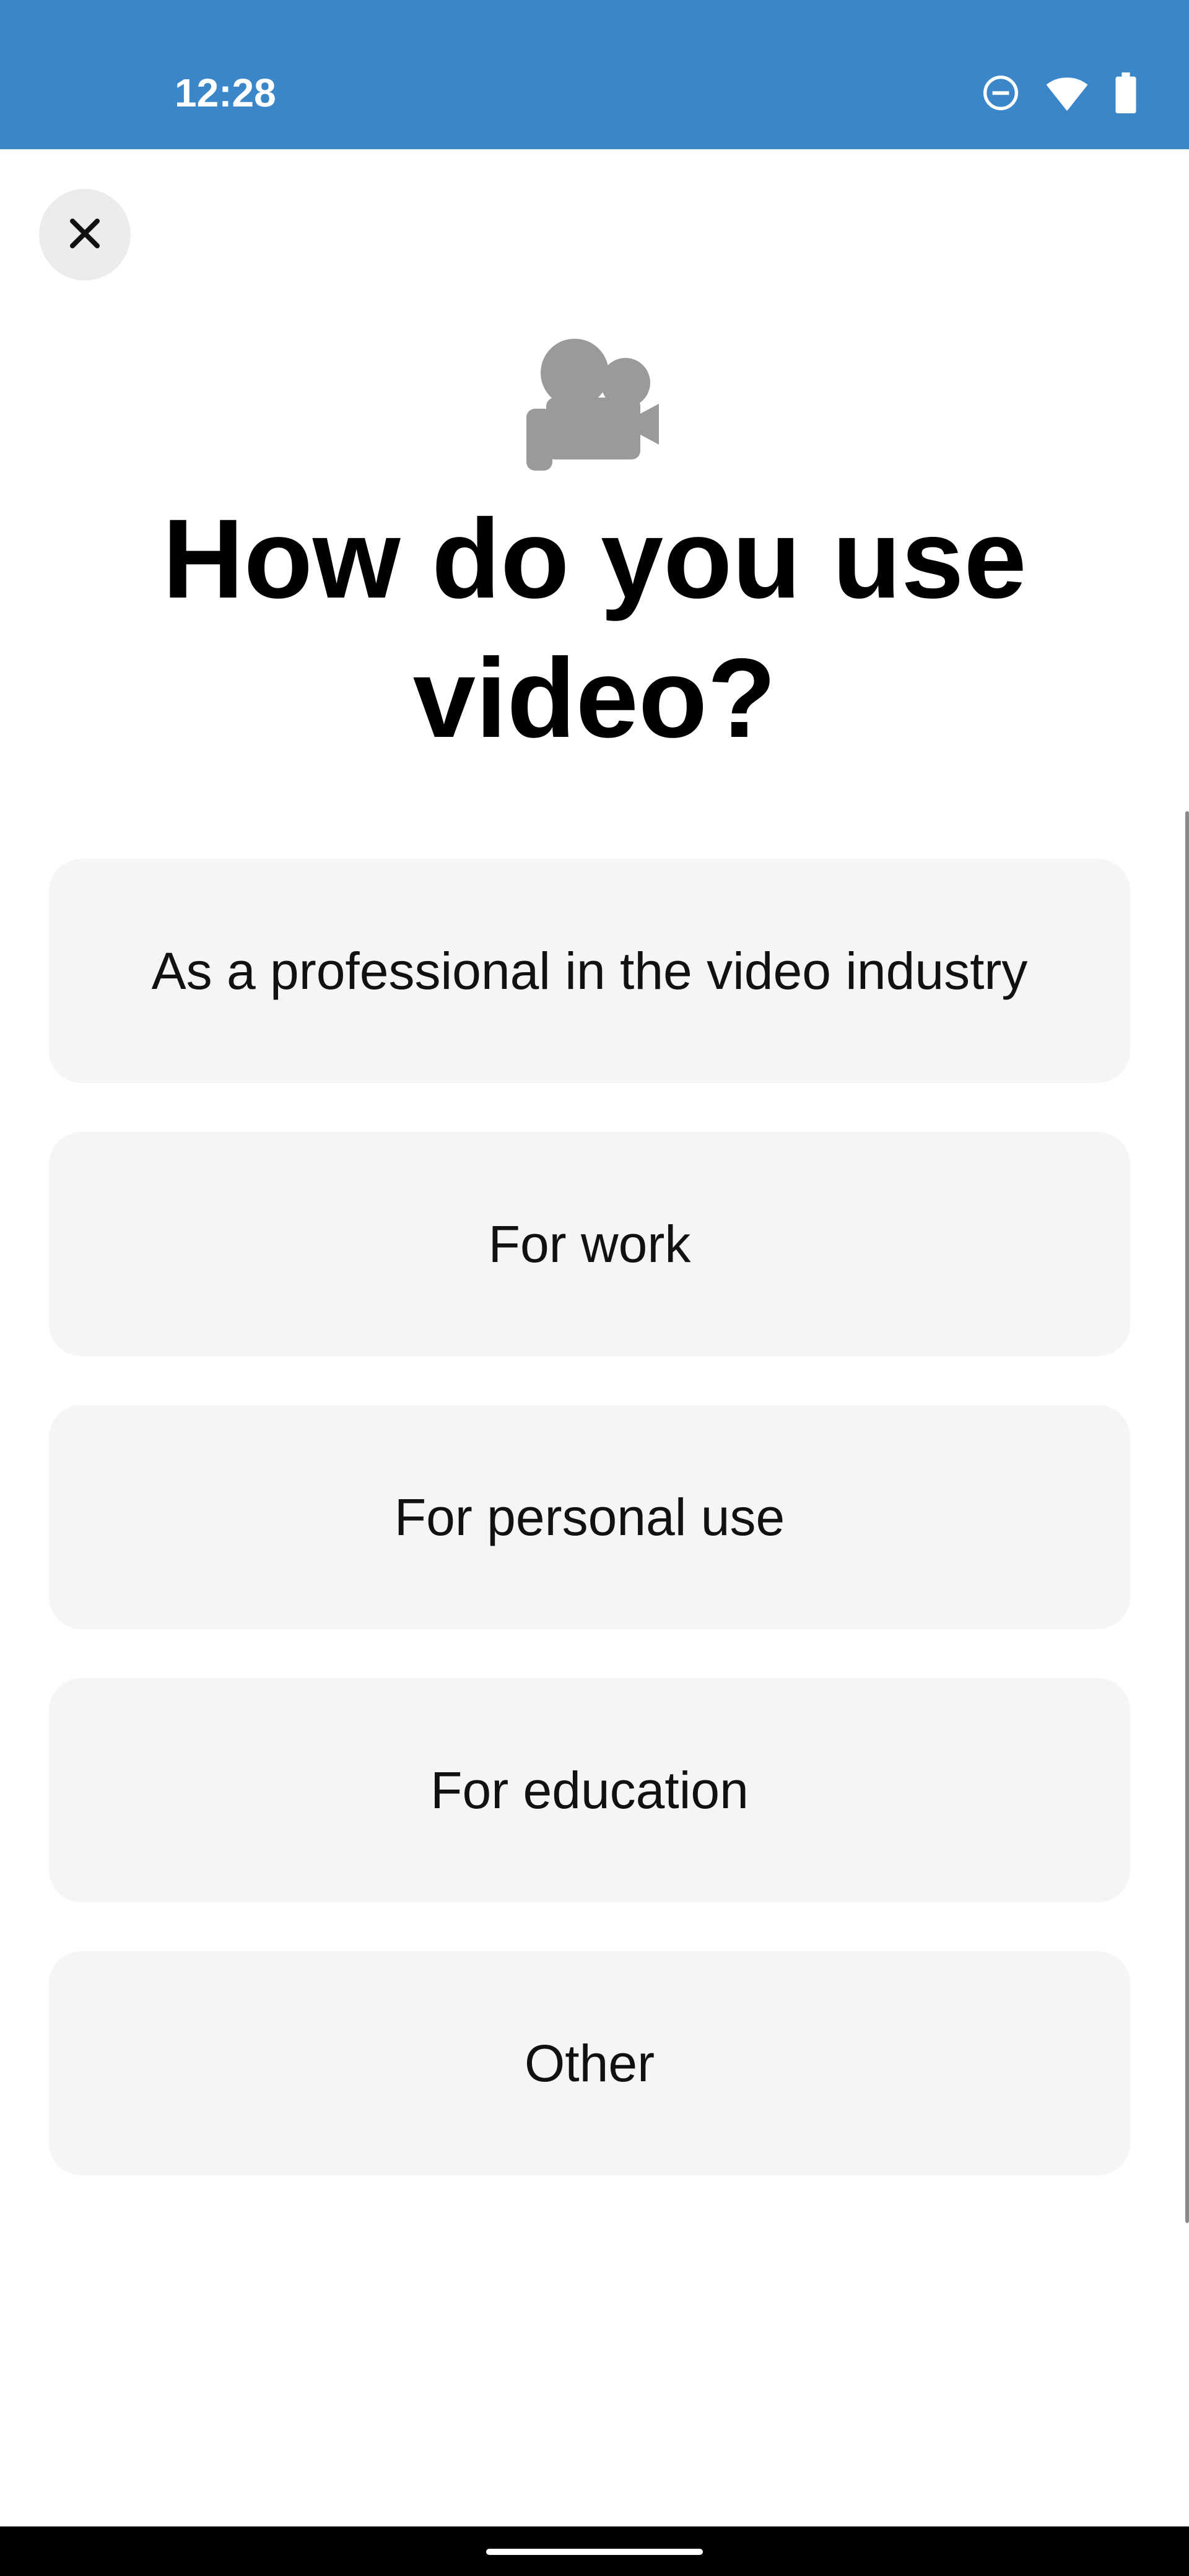 The image size is (1189, 2576). I want to click on navigation-bar, so click(594, 2551).